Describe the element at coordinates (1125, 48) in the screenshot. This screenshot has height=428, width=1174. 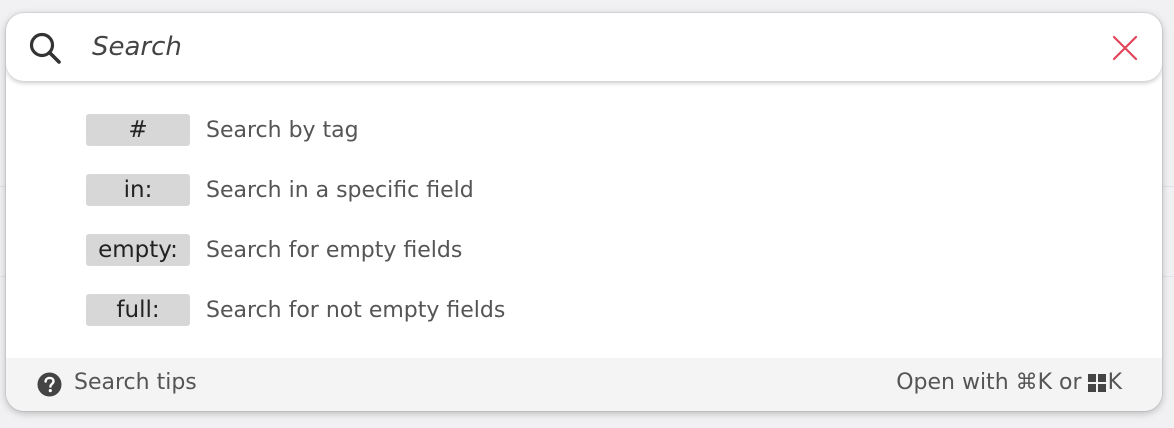
I see `close-icon` at that location.